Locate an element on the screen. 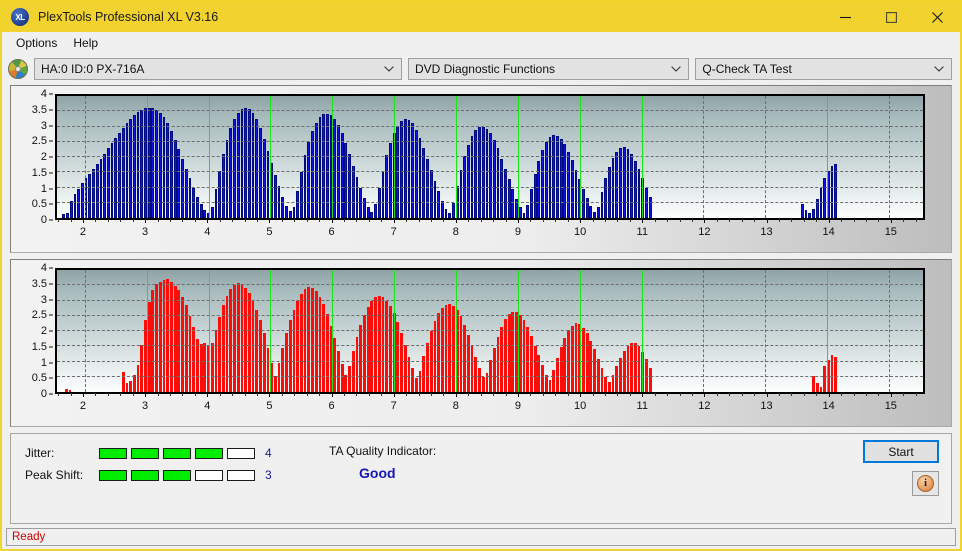 This screenshot has height=551, width=962. chevron-down-icon is located at coordinates (389, 69).